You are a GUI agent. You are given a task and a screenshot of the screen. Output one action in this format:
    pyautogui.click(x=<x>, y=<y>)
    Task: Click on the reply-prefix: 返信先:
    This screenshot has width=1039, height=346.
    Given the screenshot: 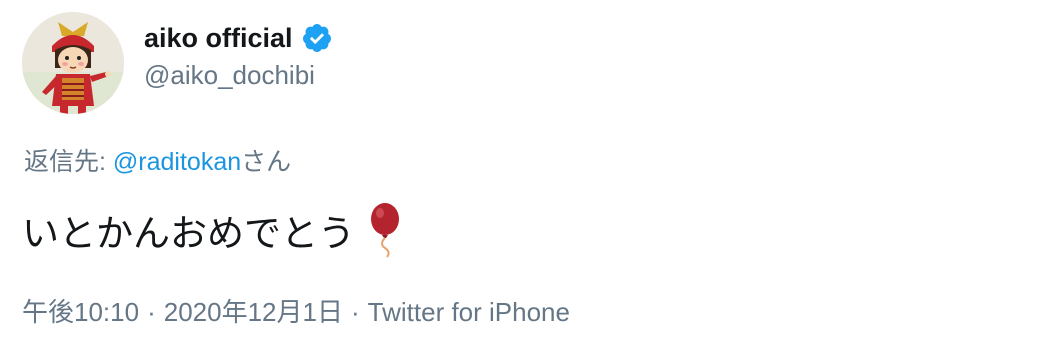 What is the action you would take?
    pyautogui.click(x=68, y=162)
    